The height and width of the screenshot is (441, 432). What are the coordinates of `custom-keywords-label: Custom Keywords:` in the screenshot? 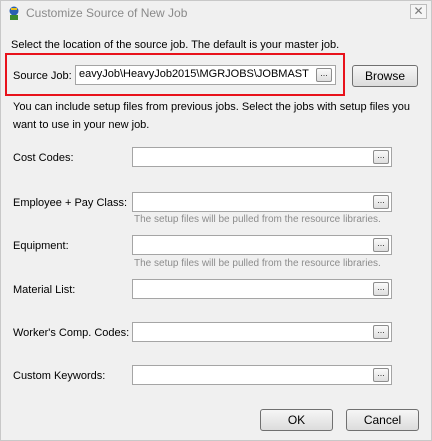 It's located at (59, 376).